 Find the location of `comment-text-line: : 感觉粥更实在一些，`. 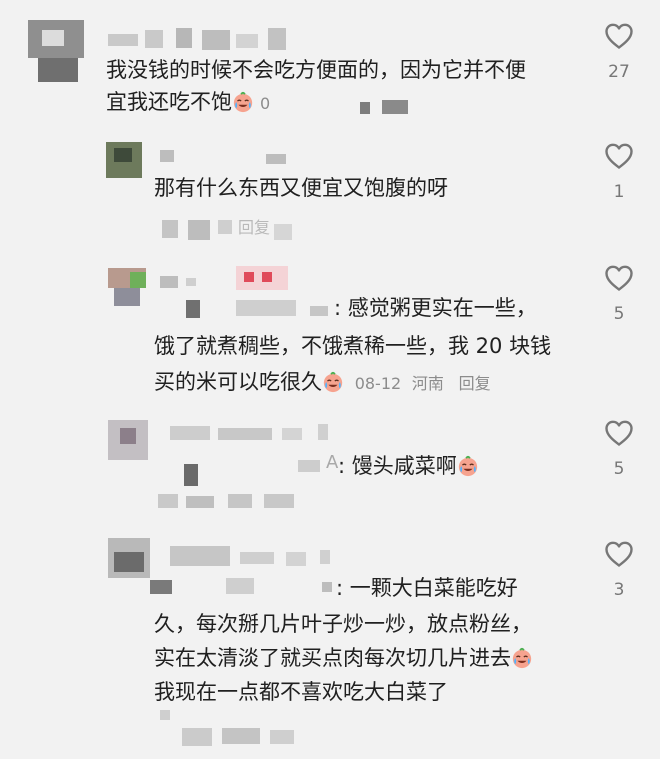

comment-text-line: : 感觉粥更实在一些， is located at coordinates (435, 308).